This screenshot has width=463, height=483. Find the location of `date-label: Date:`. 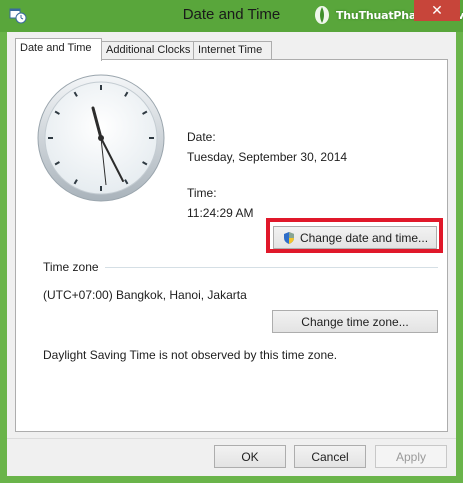

date-label: Date: is located at coordinates (201, 137).